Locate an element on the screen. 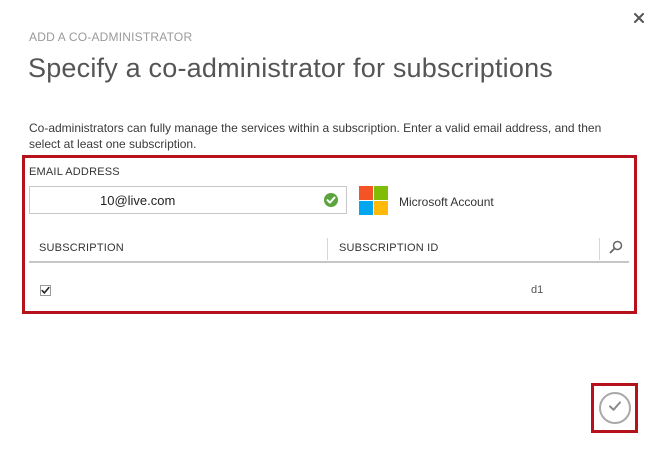 This screenshot has height=451, width=658. checkmark-icon is located at coordinates (615, 408).